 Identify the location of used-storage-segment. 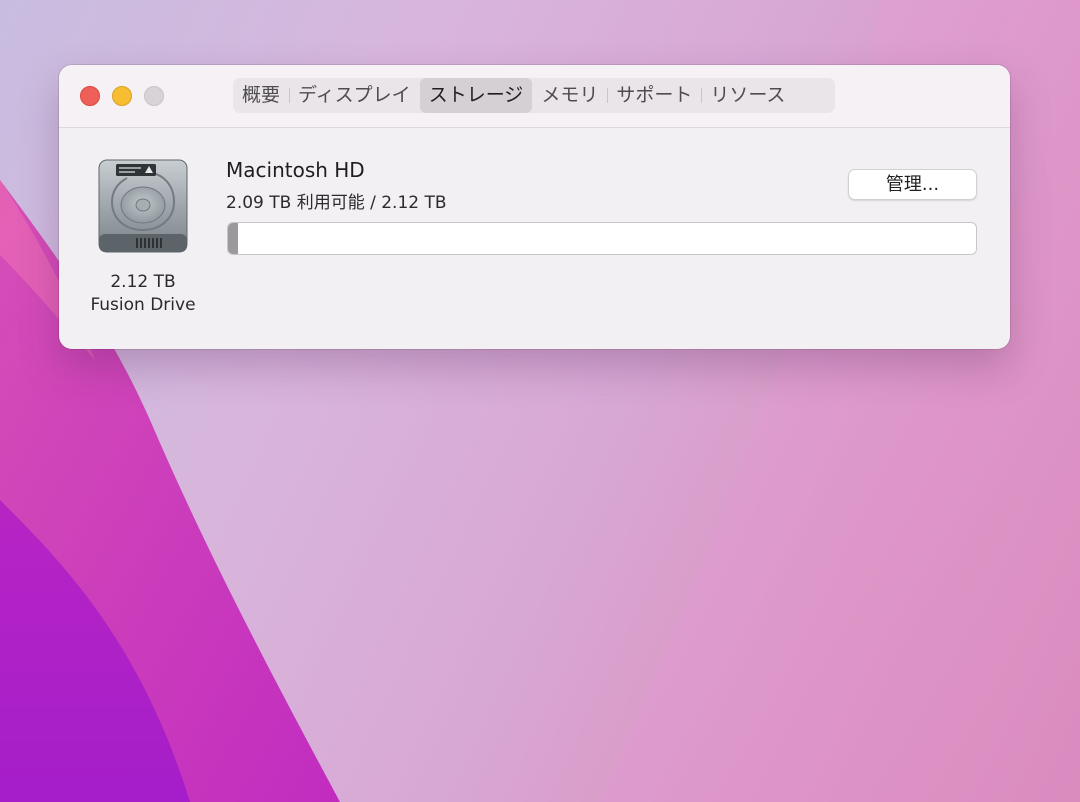
(233, 238).